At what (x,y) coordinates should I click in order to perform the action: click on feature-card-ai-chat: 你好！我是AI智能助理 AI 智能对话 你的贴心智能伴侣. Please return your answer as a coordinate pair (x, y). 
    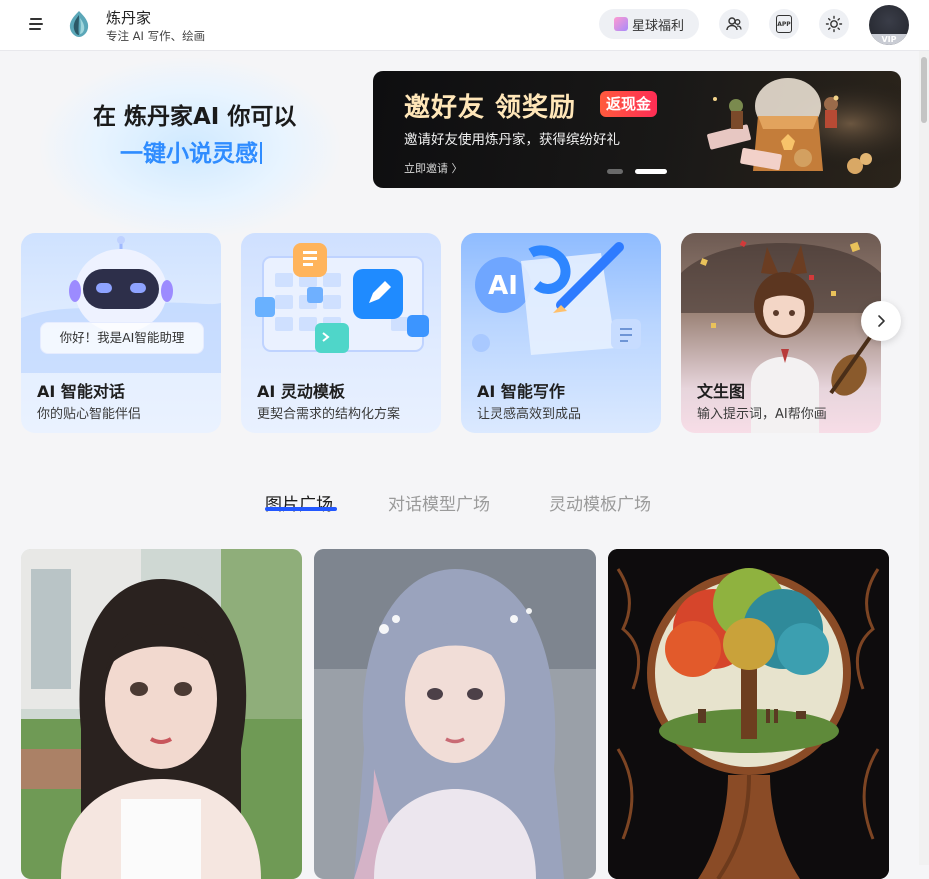
    Looking at the image, I should click on (121, 333).